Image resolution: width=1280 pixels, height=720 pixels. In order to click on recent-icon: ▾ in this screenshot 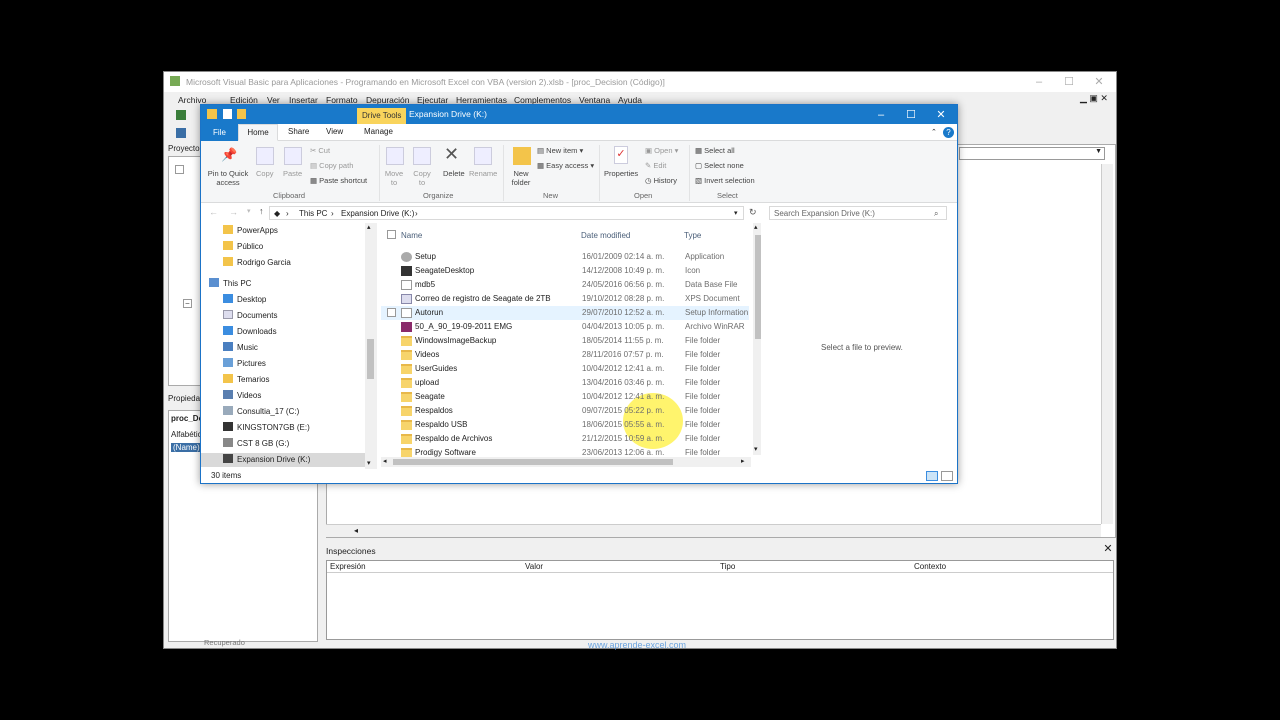, I will do `click(249, 211)`.